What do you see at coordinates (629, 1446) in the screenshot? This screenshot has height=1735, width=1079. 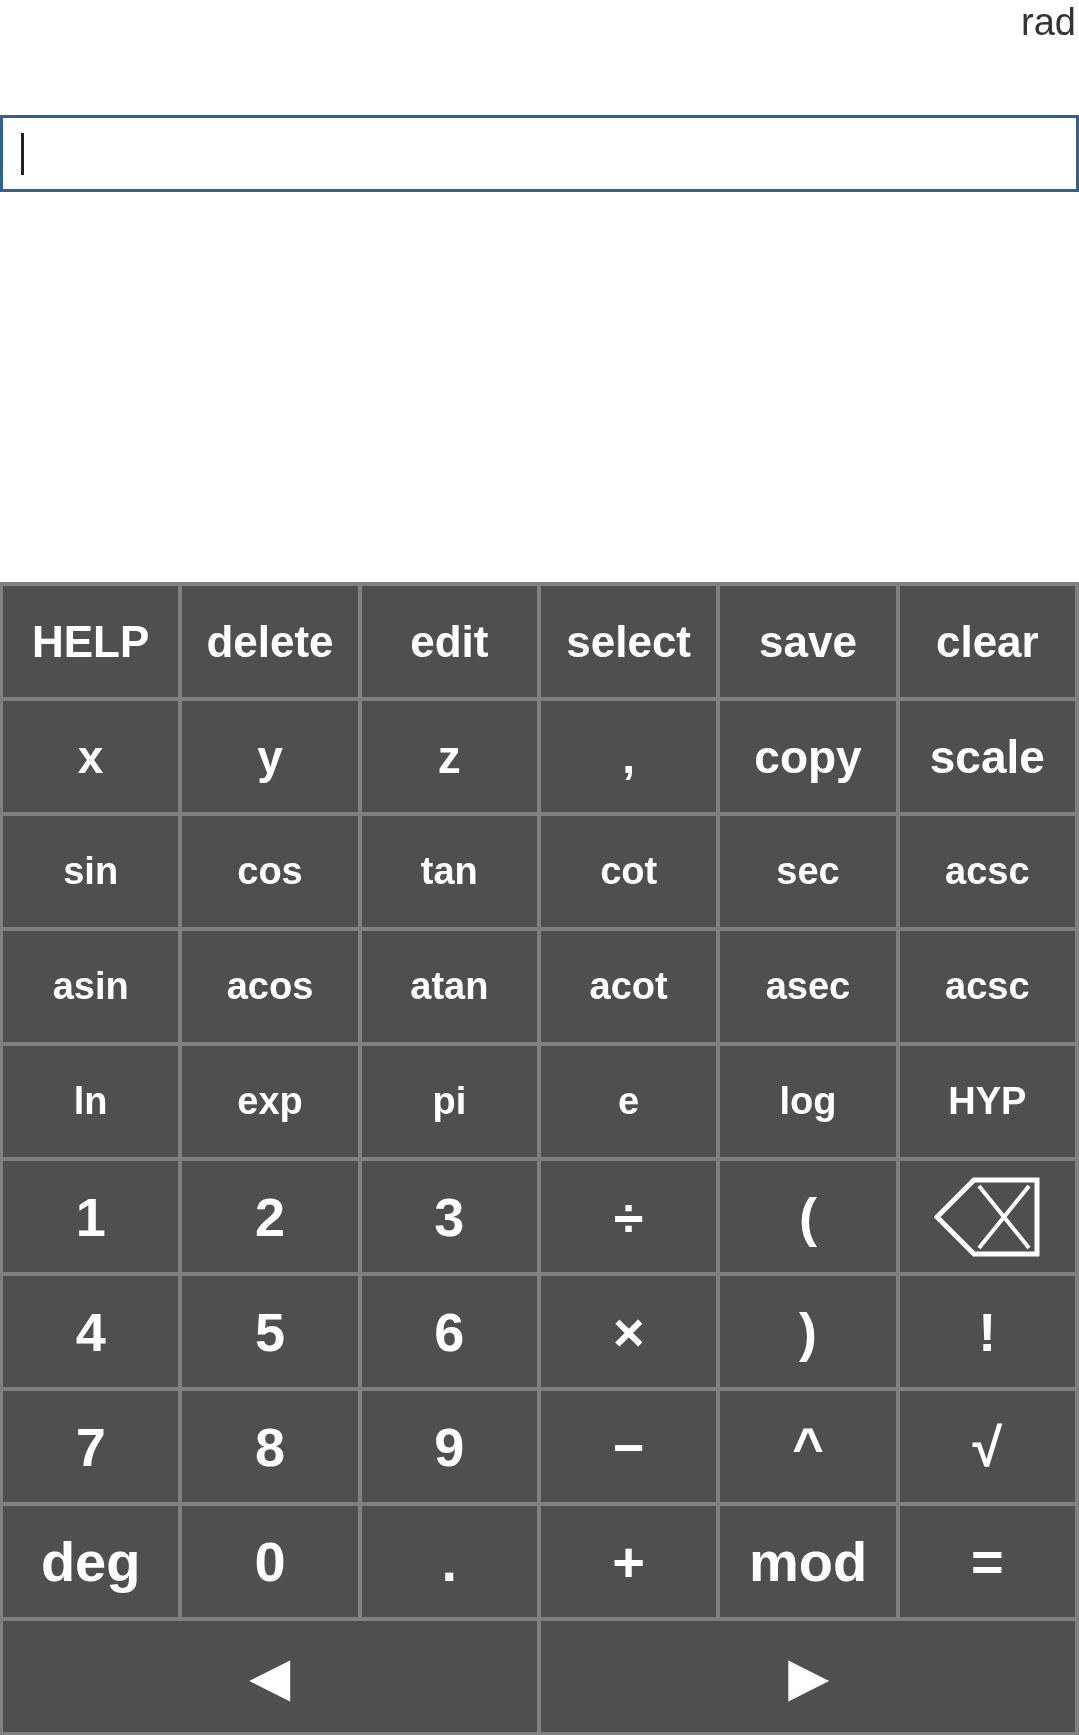 I see `calculator-key: −` at bounding box center [629, 1446].